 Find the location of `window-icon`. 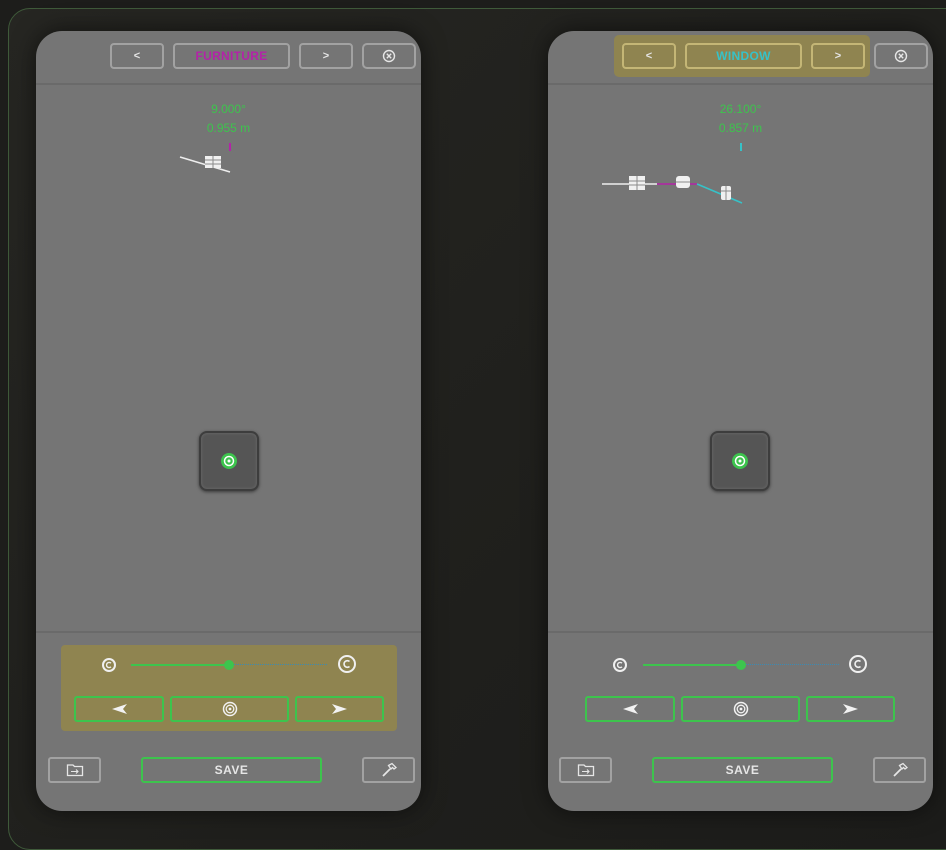

window-icon is located at coordinates (726, 193).